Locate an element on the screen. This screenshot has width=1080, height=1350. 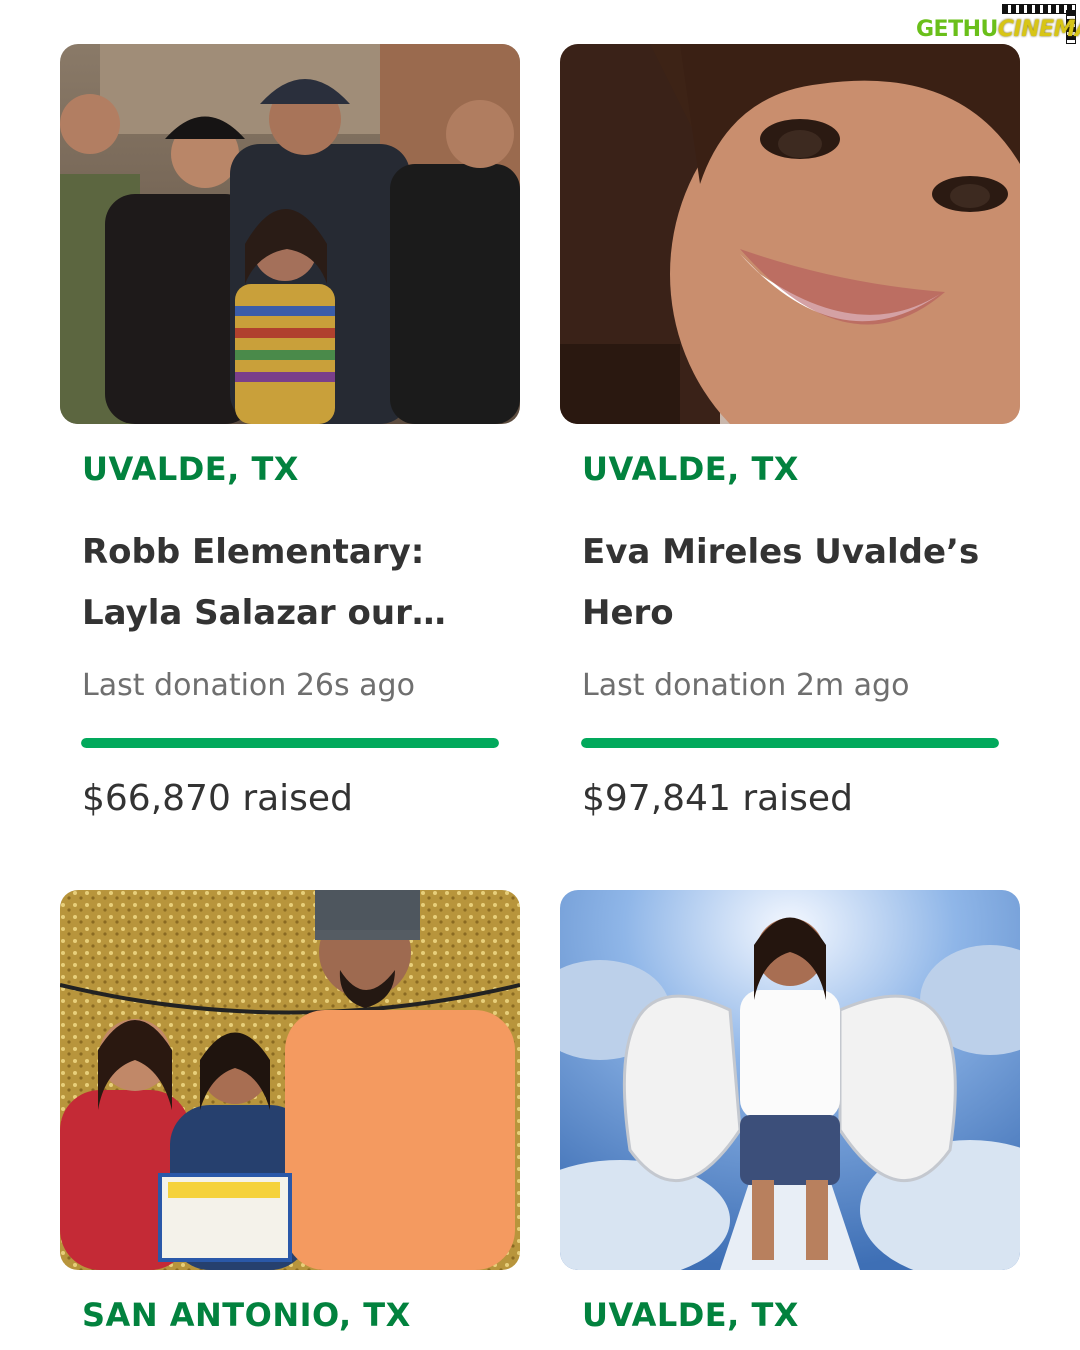
fundraiser-location: SAN ANTONIO, TX is located at coordinates (246, 1315).